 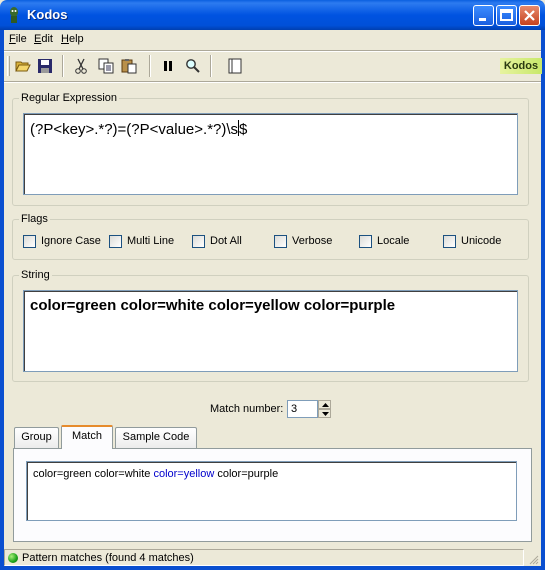 I want to click on multi-line-label: Multi Line, so click(x=151, y=241).